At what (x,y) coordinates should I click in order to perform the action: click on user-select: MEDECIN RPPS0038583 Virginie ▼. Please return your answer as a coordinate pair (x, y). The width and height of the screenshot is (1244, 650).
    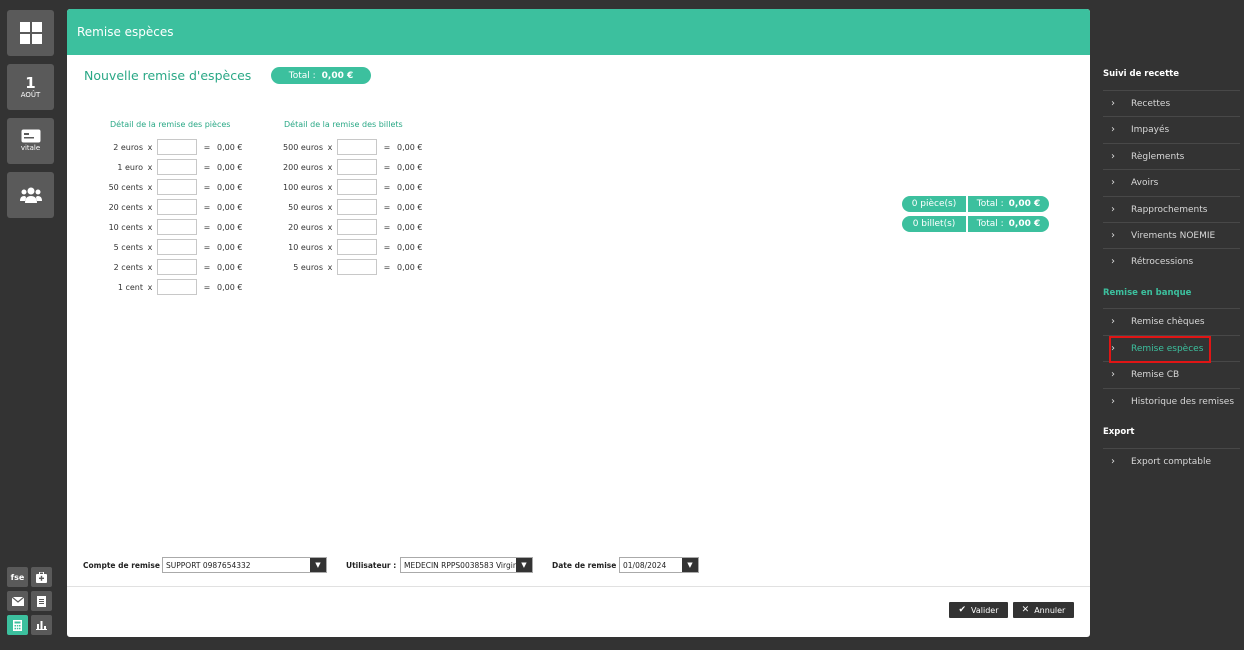
    Looking at the image, I should click on (466, 565).